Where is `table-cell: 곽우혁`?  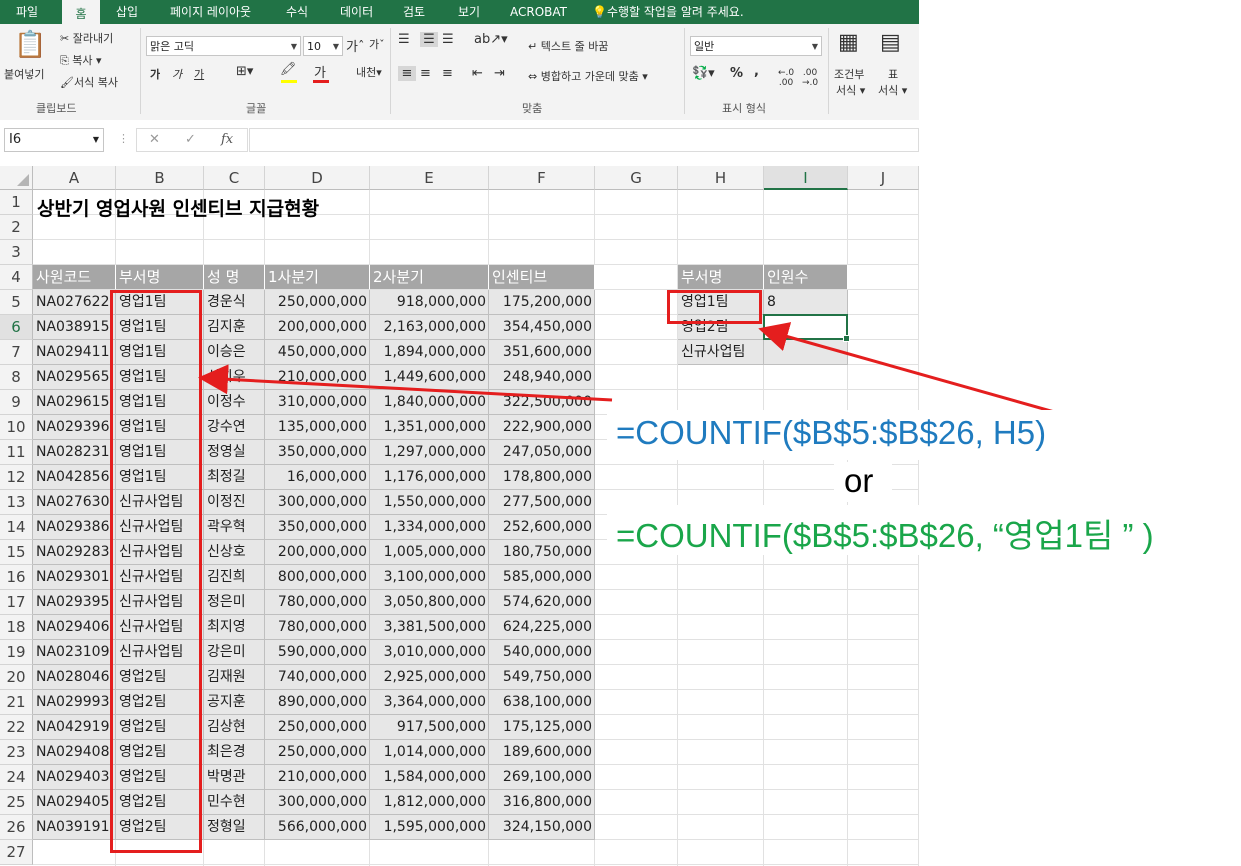
table-cell: 곽우혁 is located at coordinates (234, 527).